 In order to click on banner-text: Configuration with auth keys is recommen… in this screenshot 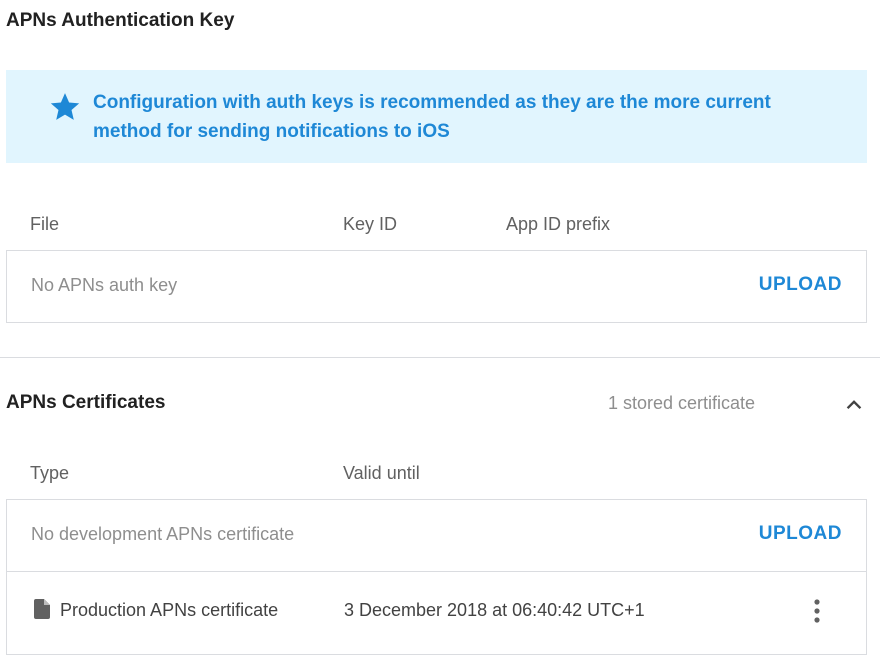, I will do `click(432, 117)`.